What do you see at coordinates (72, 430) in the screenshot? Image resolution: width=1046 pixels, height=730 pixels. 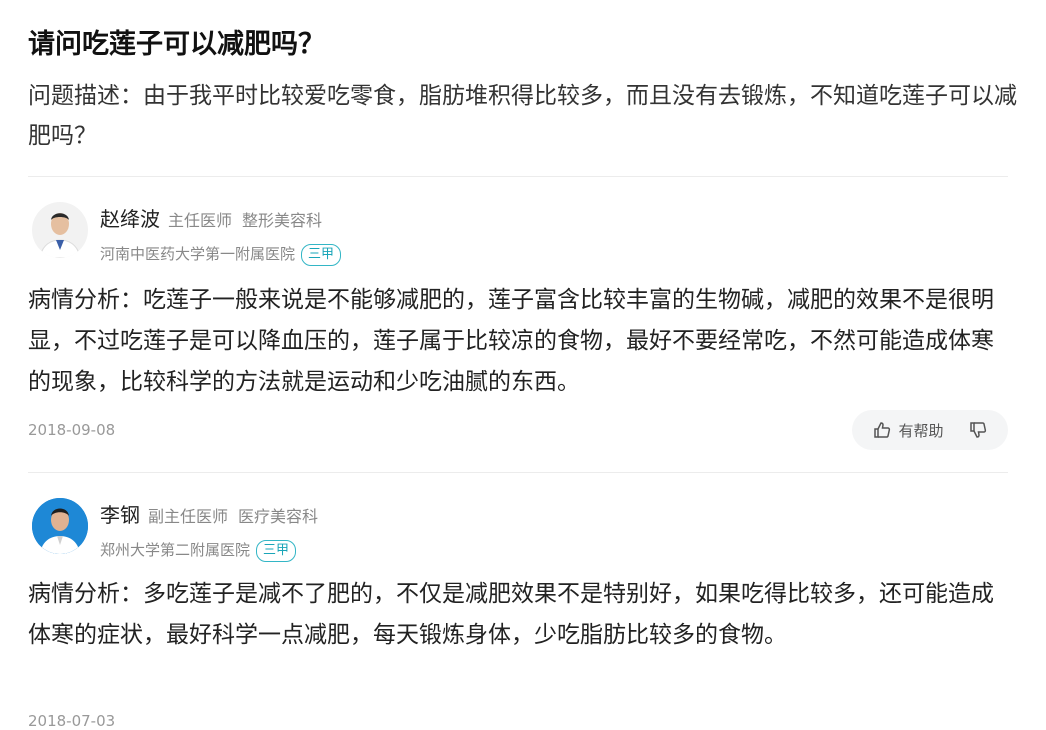 I see `answer-date: 2018-09-08` at bounding box center [72, 430].